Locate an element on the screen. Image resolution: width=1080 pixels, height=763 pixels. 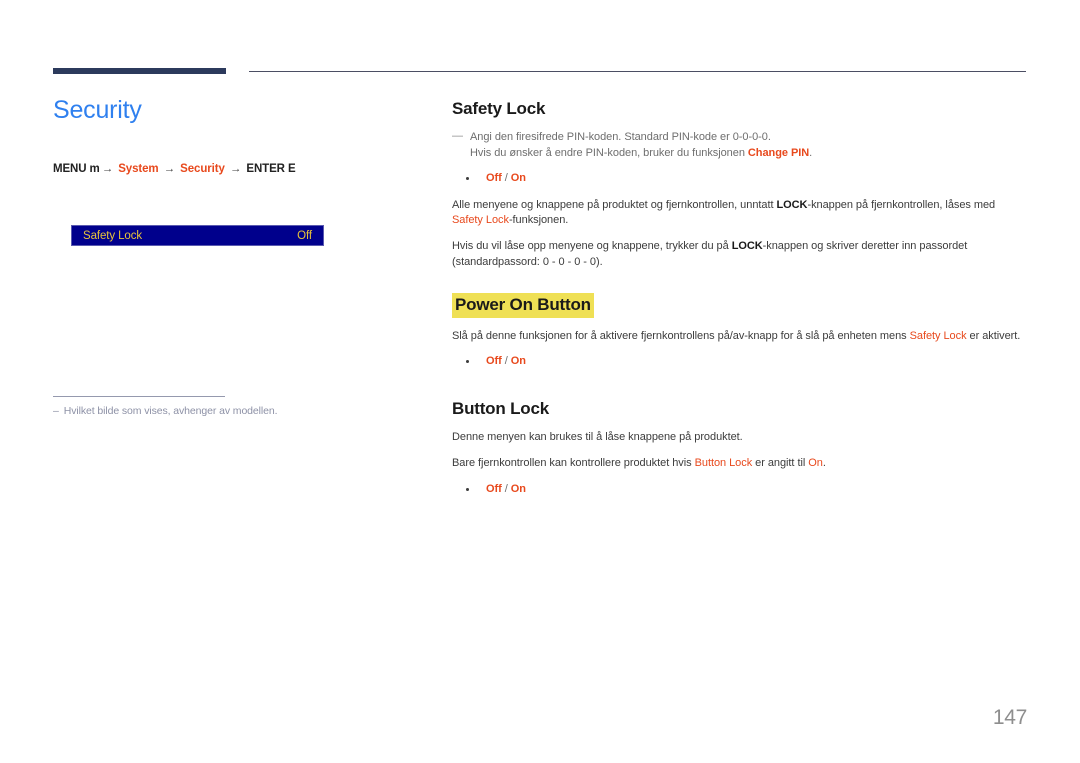
options-list-power-on-button: Off / On is located at coordinates (739, 361).